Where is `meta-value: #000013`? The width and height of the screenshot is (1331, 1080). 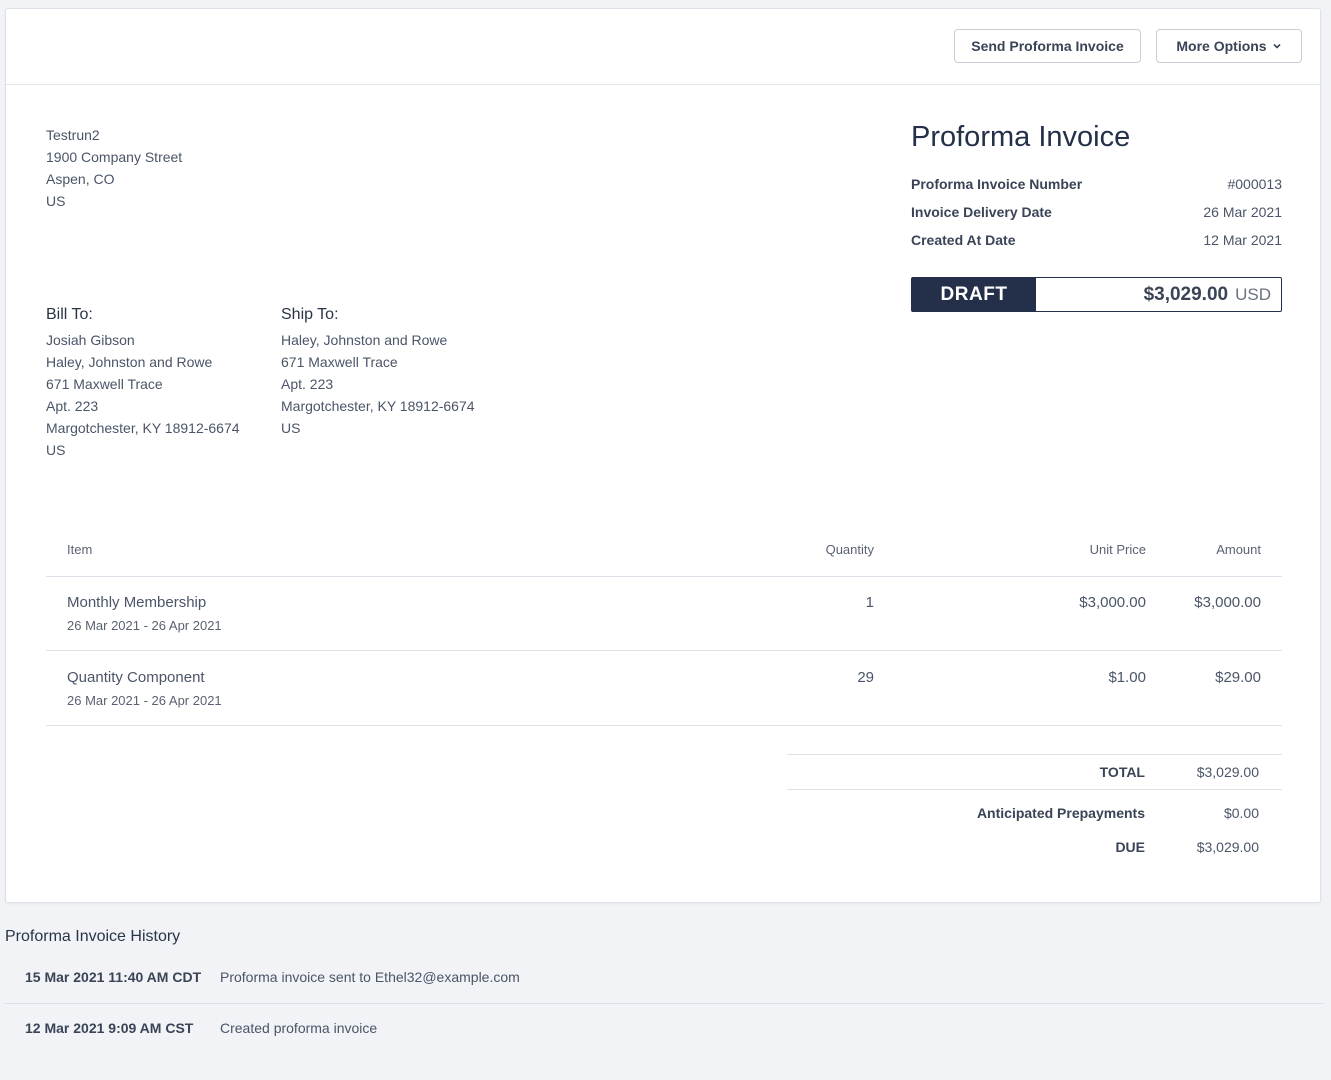 meta-value: #000013 is located at coordinates (1254, 184).